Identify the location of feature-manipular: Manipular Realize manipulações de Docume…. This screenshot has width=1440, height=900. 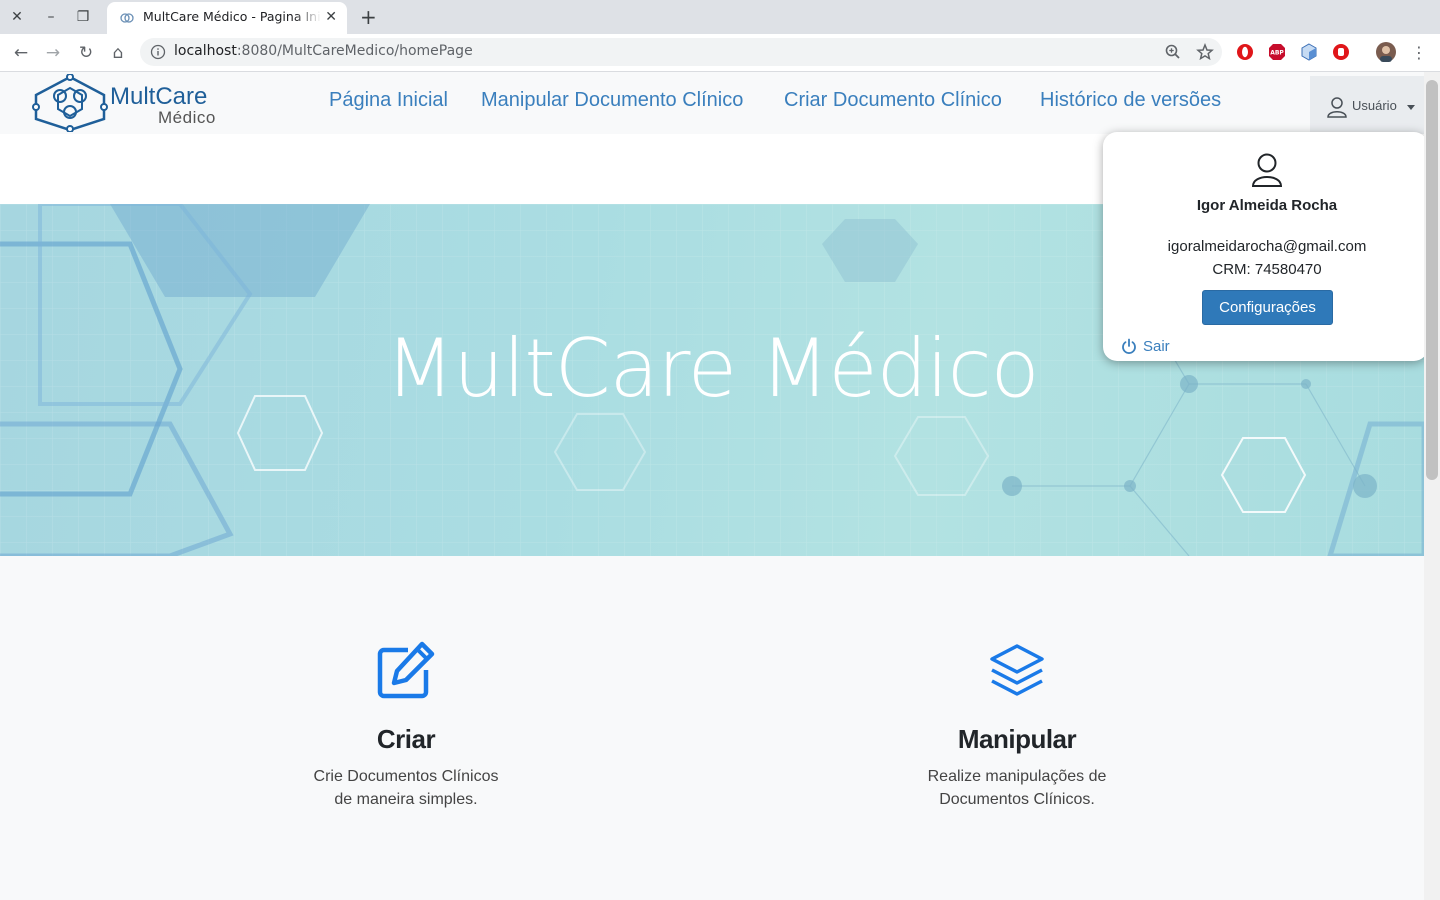
(1017, 725).